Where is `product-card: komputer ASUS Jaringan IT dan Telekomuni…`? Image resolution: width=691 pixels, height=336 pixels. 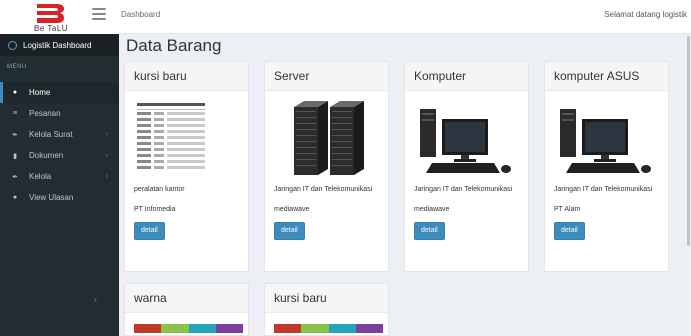
product-card: komputer ASUS Jaringan IT dan Telekomuni… is located at coordinates (606, 166).